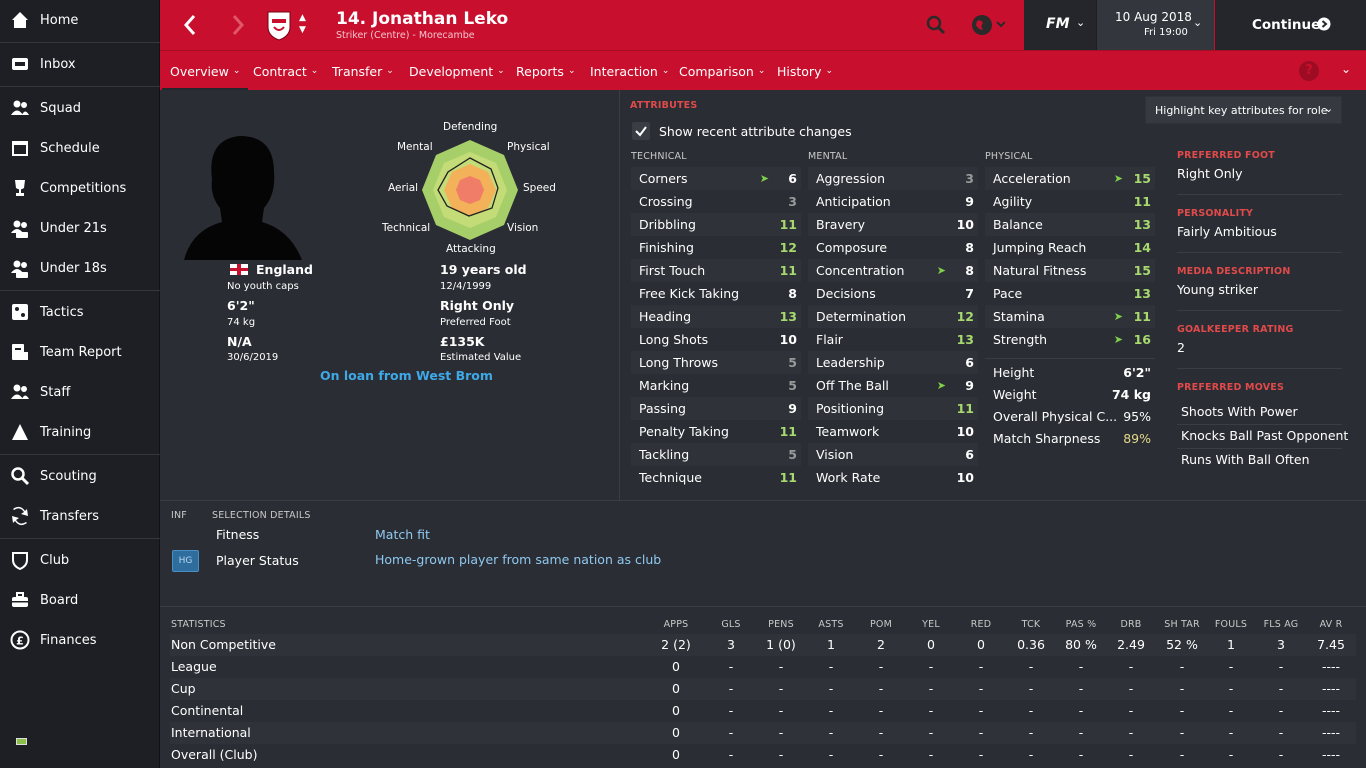 The height and width of the screenshot is (768, 1366). What do you see at coordinates (406, 375) in the screenshot?
I see `loan-link: On loan from West Brom` at bounding box center [406, 375].